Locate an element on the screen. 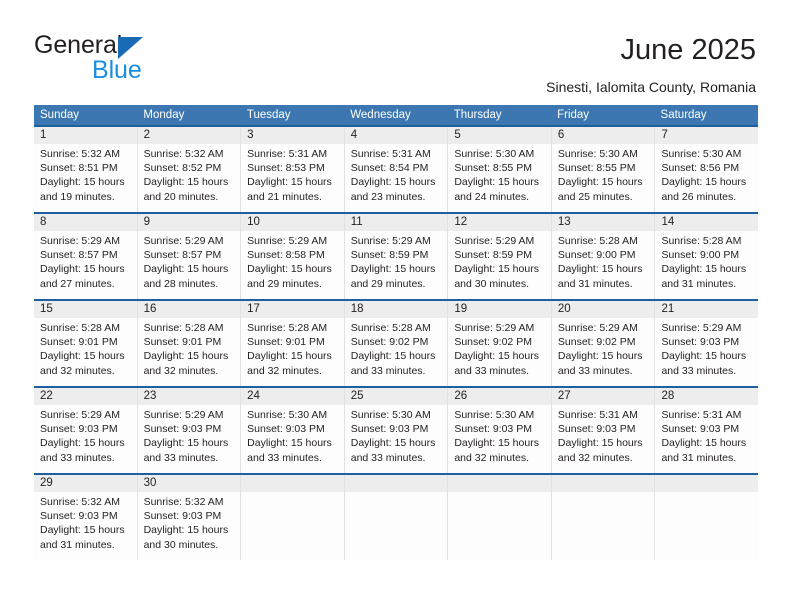 The width and height of the screenshot is (792, 612). daylight-text-line2: and 25 minutes. is located at coordinates (595, 196).